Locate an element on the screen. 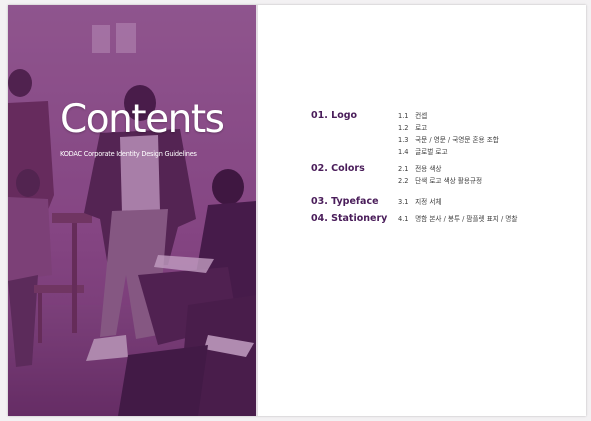 This screenshot has width=591, height=421. toc-section-colors: 02. Colors 2.1 전용 색상 2.2 단색 로고 색상 활용규정 is located at coordinates (446, 175).